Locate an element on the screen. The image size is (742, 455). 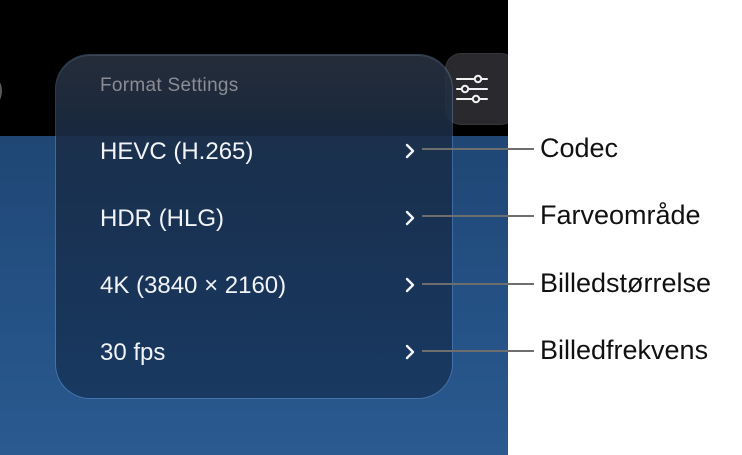
menu-item-label: 4K (3840 × 2160) is located at coordinates (193, 285).